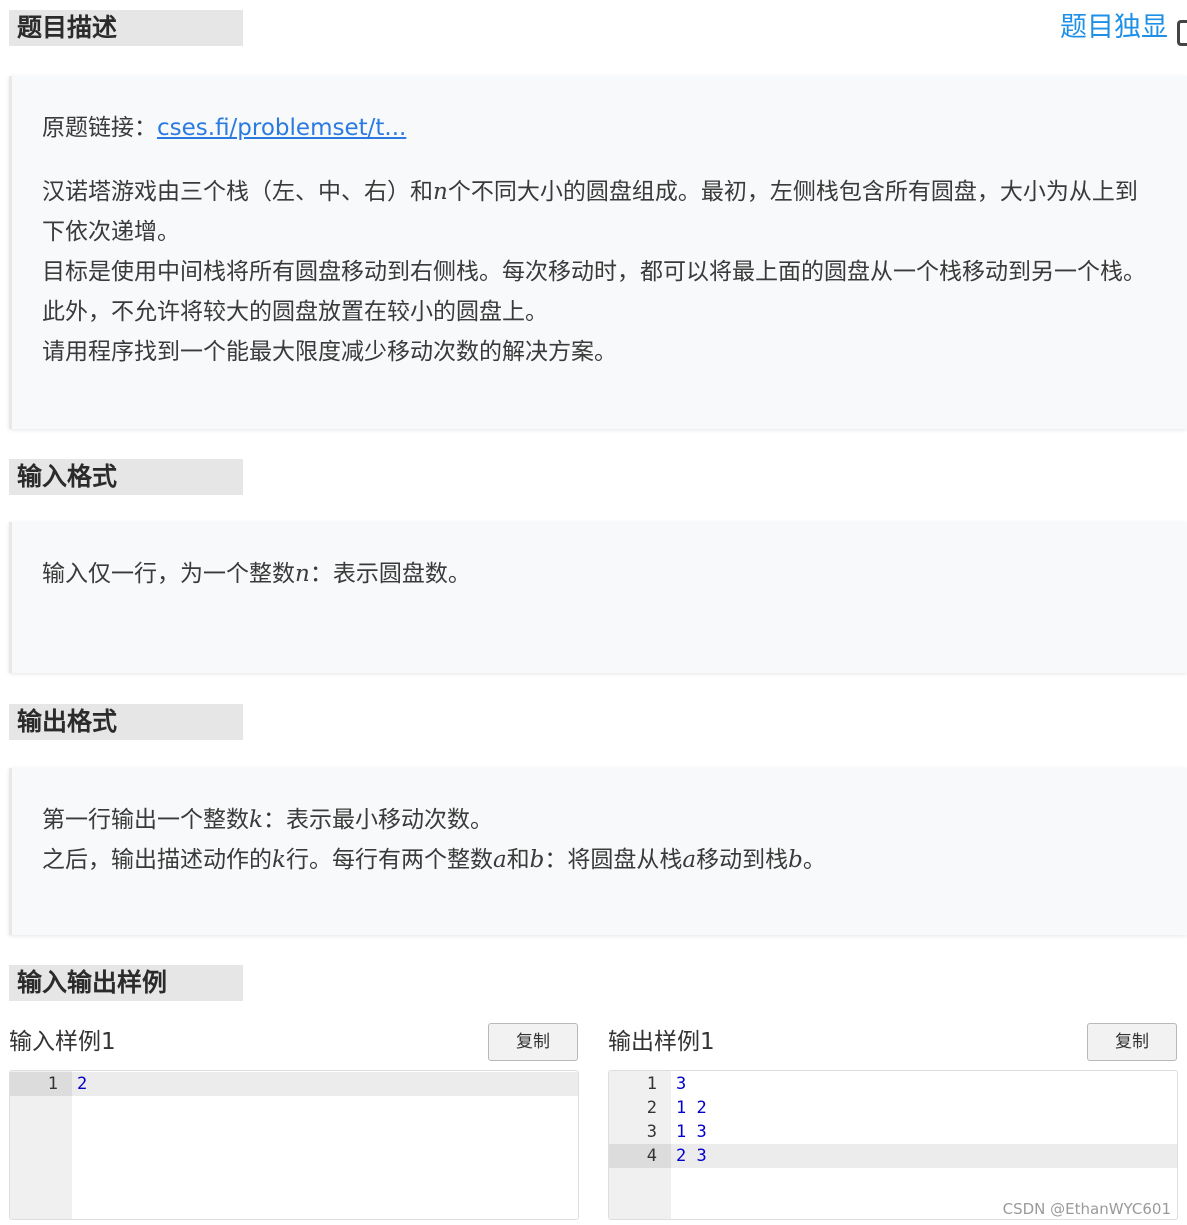 This screenshot has width=1187, height=1225. Describe the element at coordinates (661, 1042) in the screenshot. I see `sample-output-label: 输出样例1` at that location.